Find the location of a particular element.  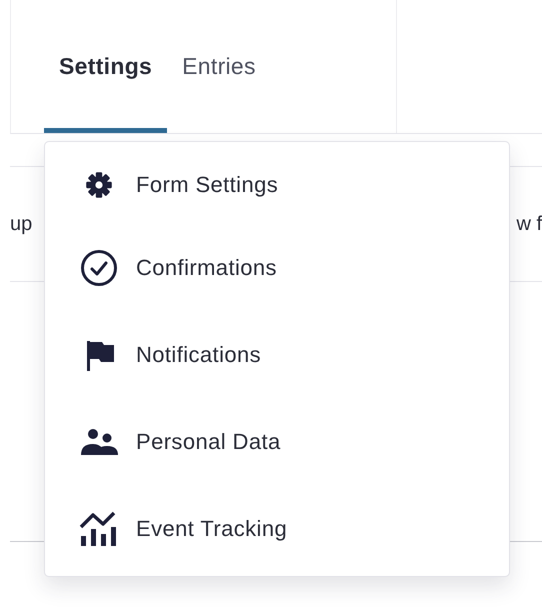

tab: Entries is located at coordinates (219, 66).